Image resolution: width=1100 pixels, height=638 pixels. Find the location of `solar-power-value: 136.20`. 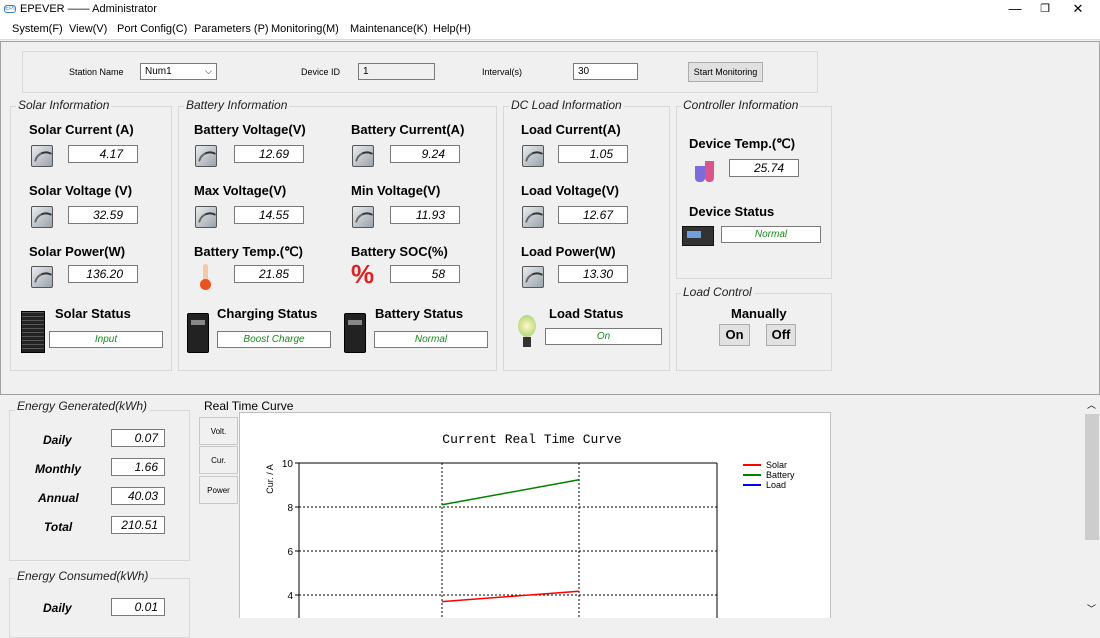

solar-power-value: 136.20 is located at coordinates (103, 274).